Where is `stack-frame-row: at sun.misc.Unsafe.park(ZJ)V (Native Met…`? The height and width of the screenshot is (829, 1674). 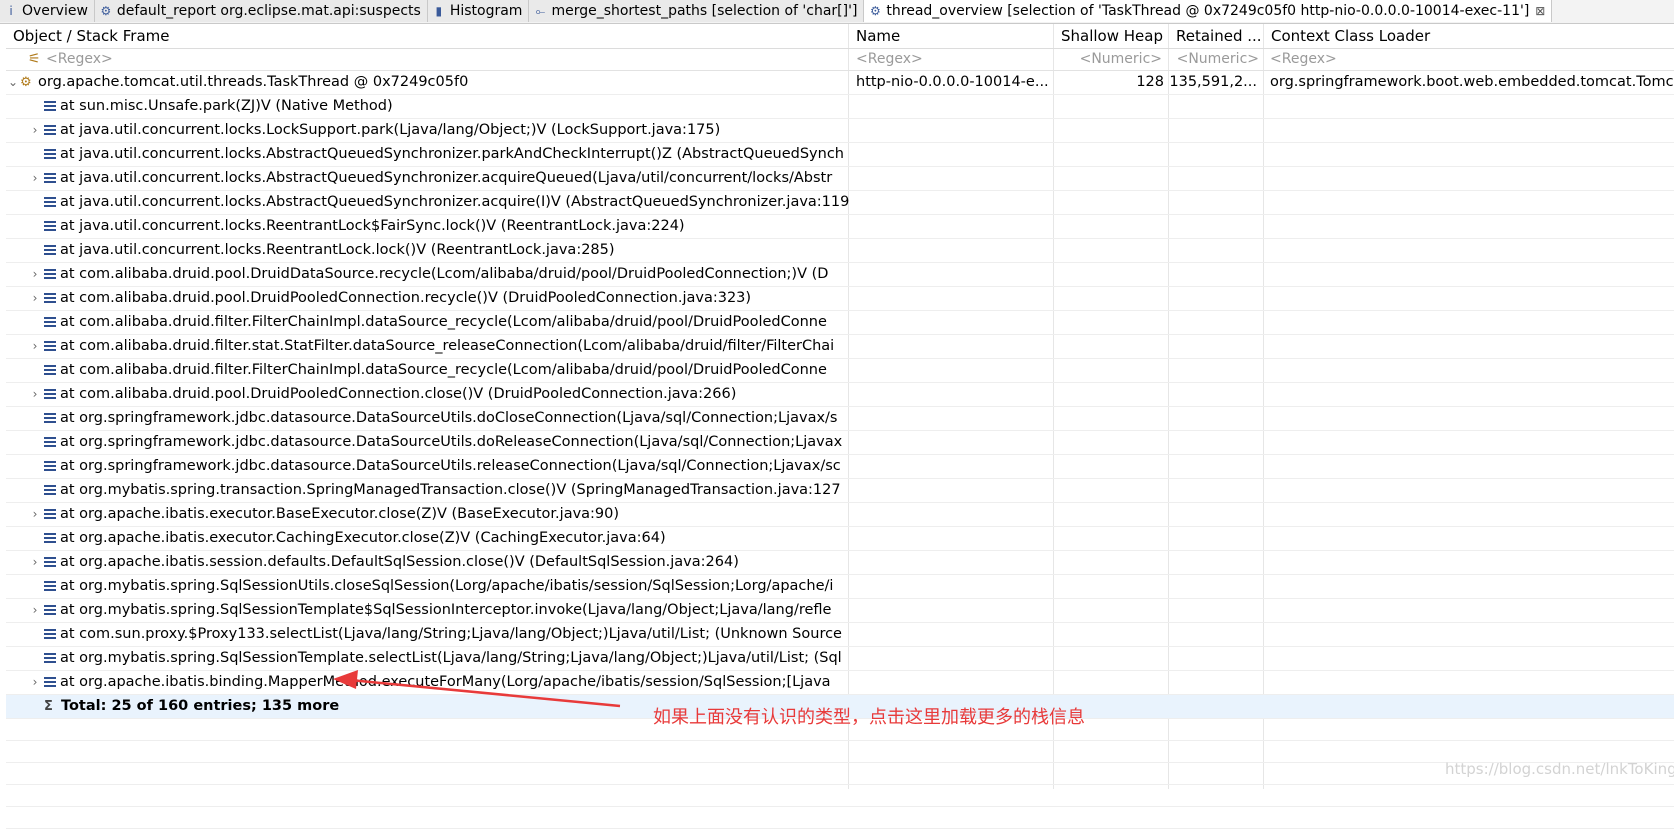
stack-frame-row: at sun.misc.Unsafe.park(ZJ)V (Native Met… is located at coordinates (840, 107).